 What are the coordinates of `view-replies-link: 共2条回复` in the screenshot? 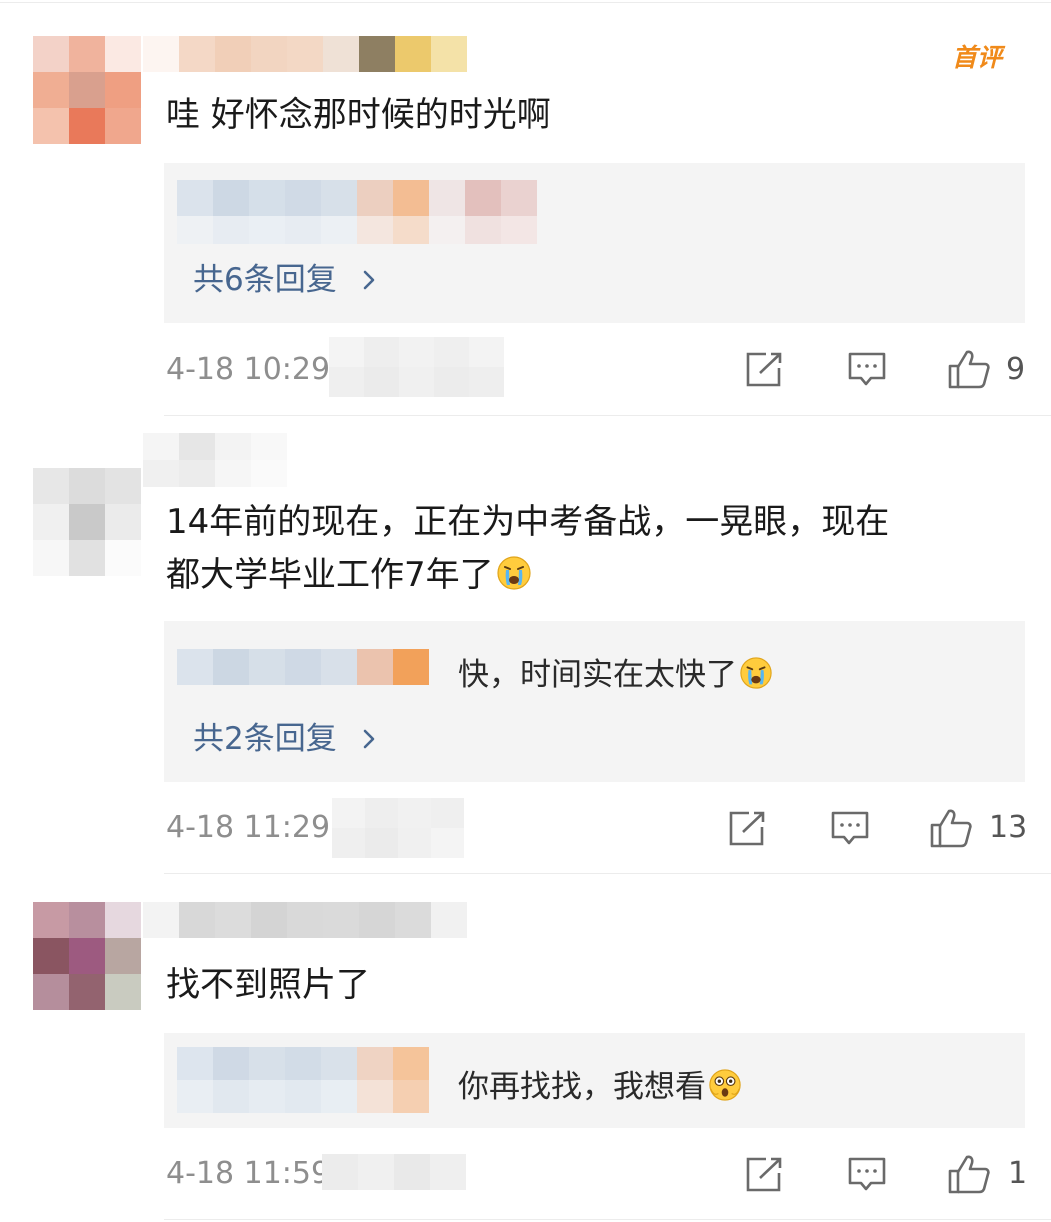 It's located at (285, 735).